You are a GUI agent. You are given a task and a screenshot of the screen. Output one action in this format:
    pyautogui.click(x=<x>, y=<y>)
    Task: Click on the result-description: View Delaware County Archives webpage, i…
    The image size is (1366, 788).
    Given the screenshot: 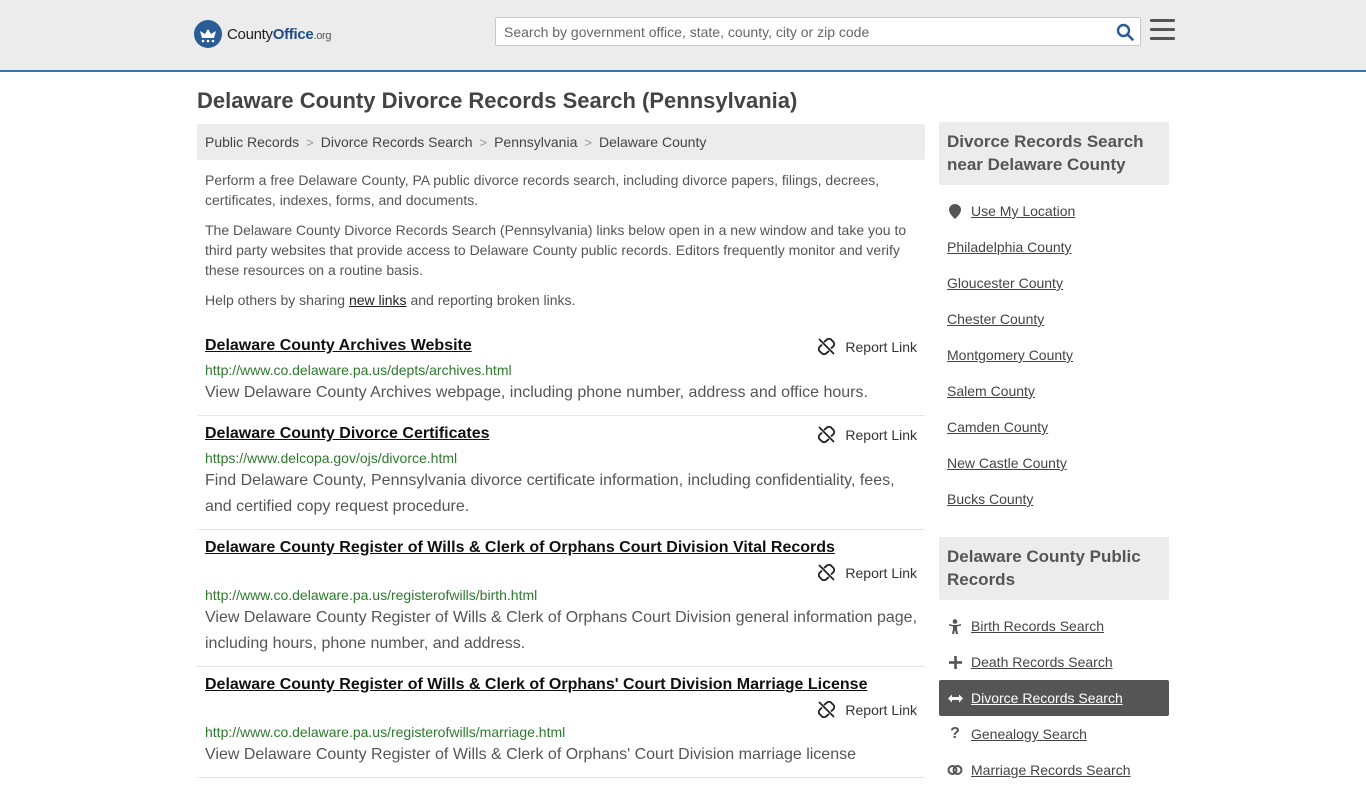 What is the action you would take?
    pyautogui.click(x=536, y=392)
    